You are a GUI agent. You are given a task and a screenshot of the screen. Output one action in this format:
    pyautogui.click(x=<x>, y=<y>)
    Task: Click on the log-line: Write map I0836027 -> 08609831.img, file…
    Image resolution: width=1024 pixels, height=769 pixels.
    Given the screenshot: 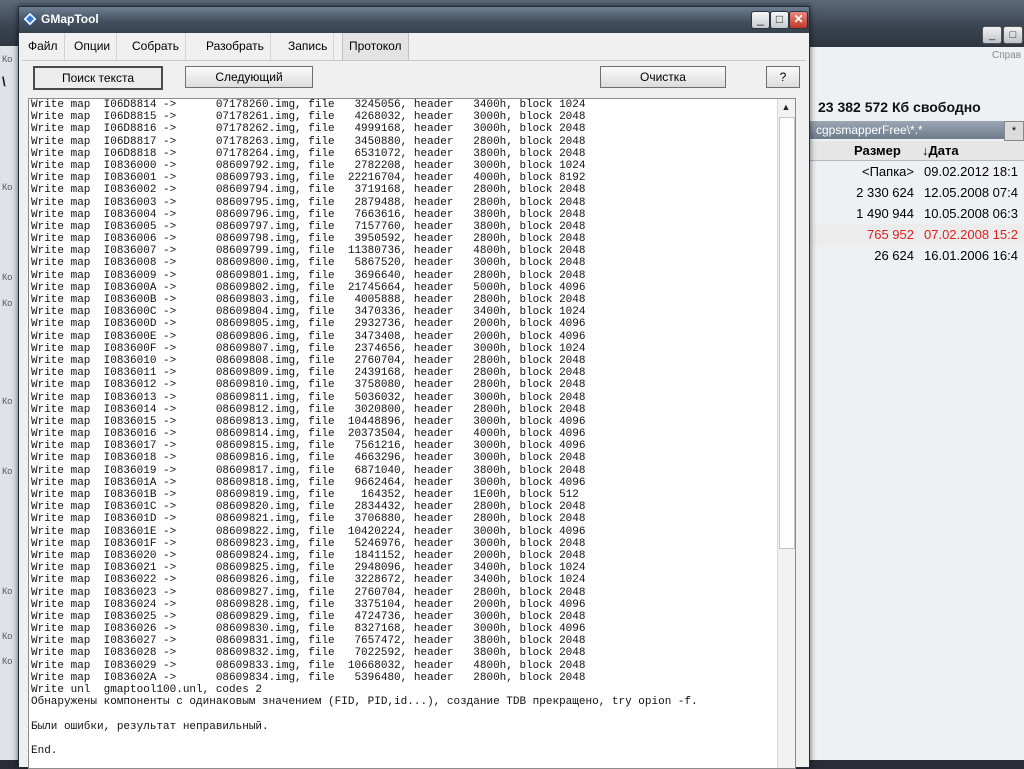 What is the action you would take?
    pyautogui.click(x=308, y=641)
    